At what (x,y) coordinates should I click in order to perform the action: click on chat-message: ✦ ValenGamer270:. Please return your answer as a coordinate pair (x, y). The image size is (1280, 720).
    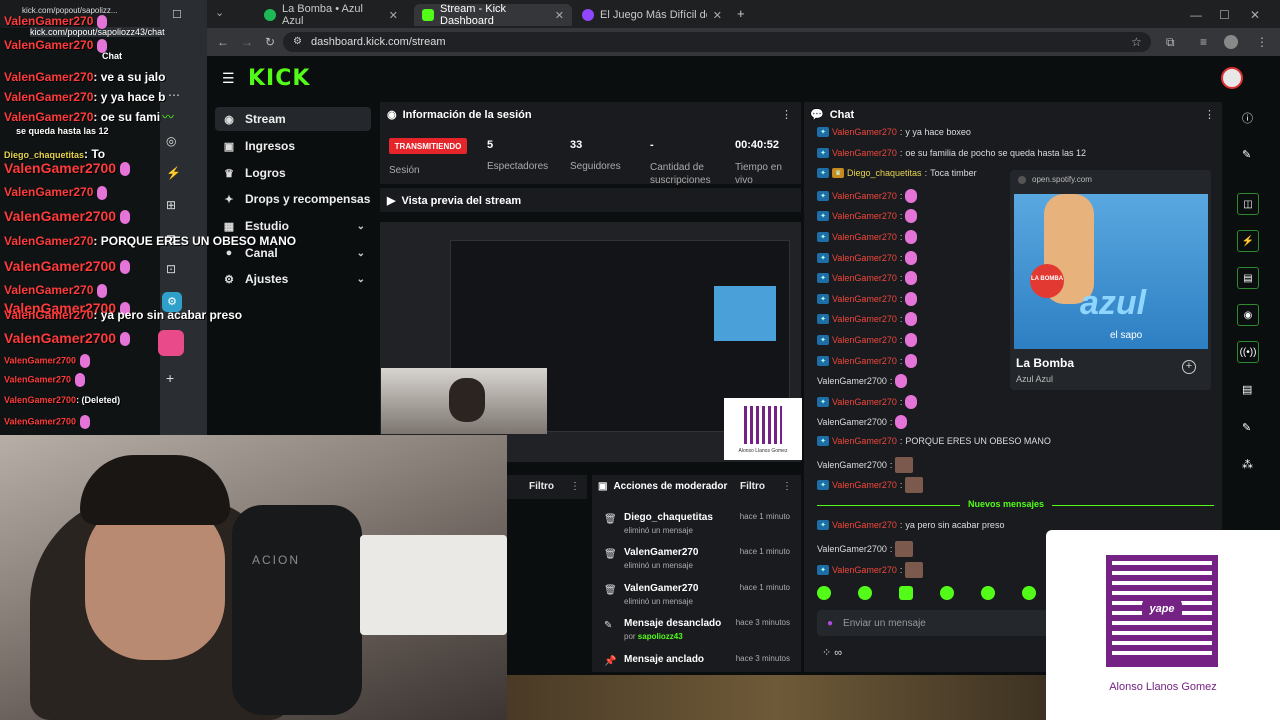
    Looking at the image, I should click on (867, 216).